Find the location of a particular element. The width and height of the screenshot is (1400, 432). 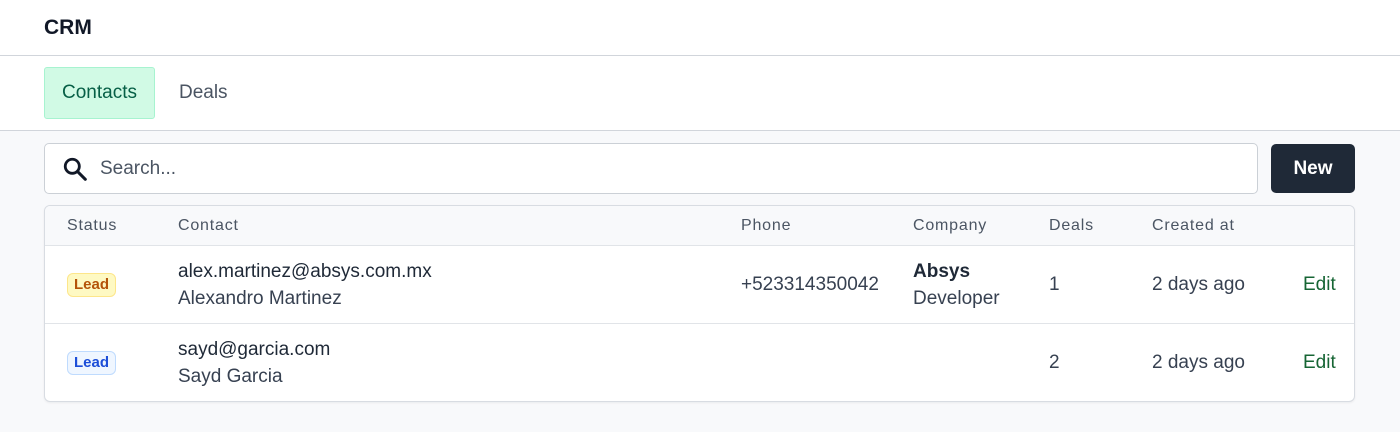

contact-name: Sayd Garcia is located at coordinates (230, 376).